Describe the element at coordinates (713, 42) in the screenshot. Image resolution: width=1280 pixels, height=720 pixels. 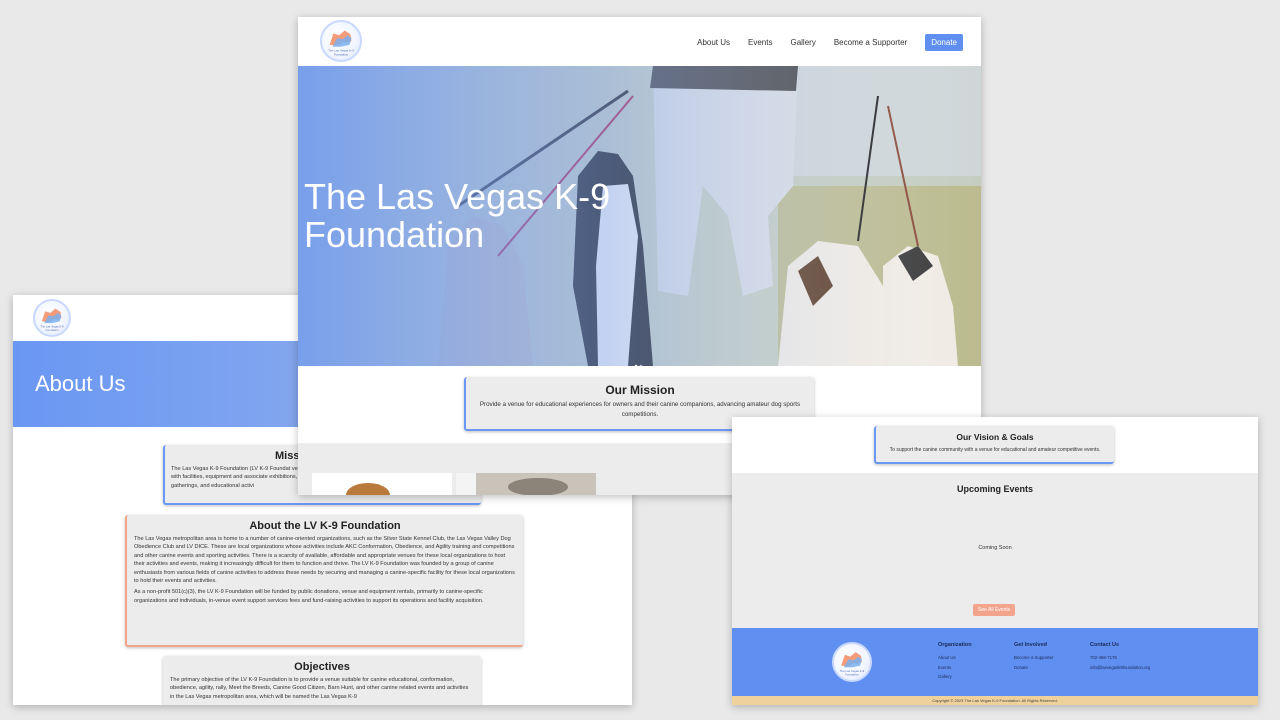
I see `nav-about-us: About Us` at that location.